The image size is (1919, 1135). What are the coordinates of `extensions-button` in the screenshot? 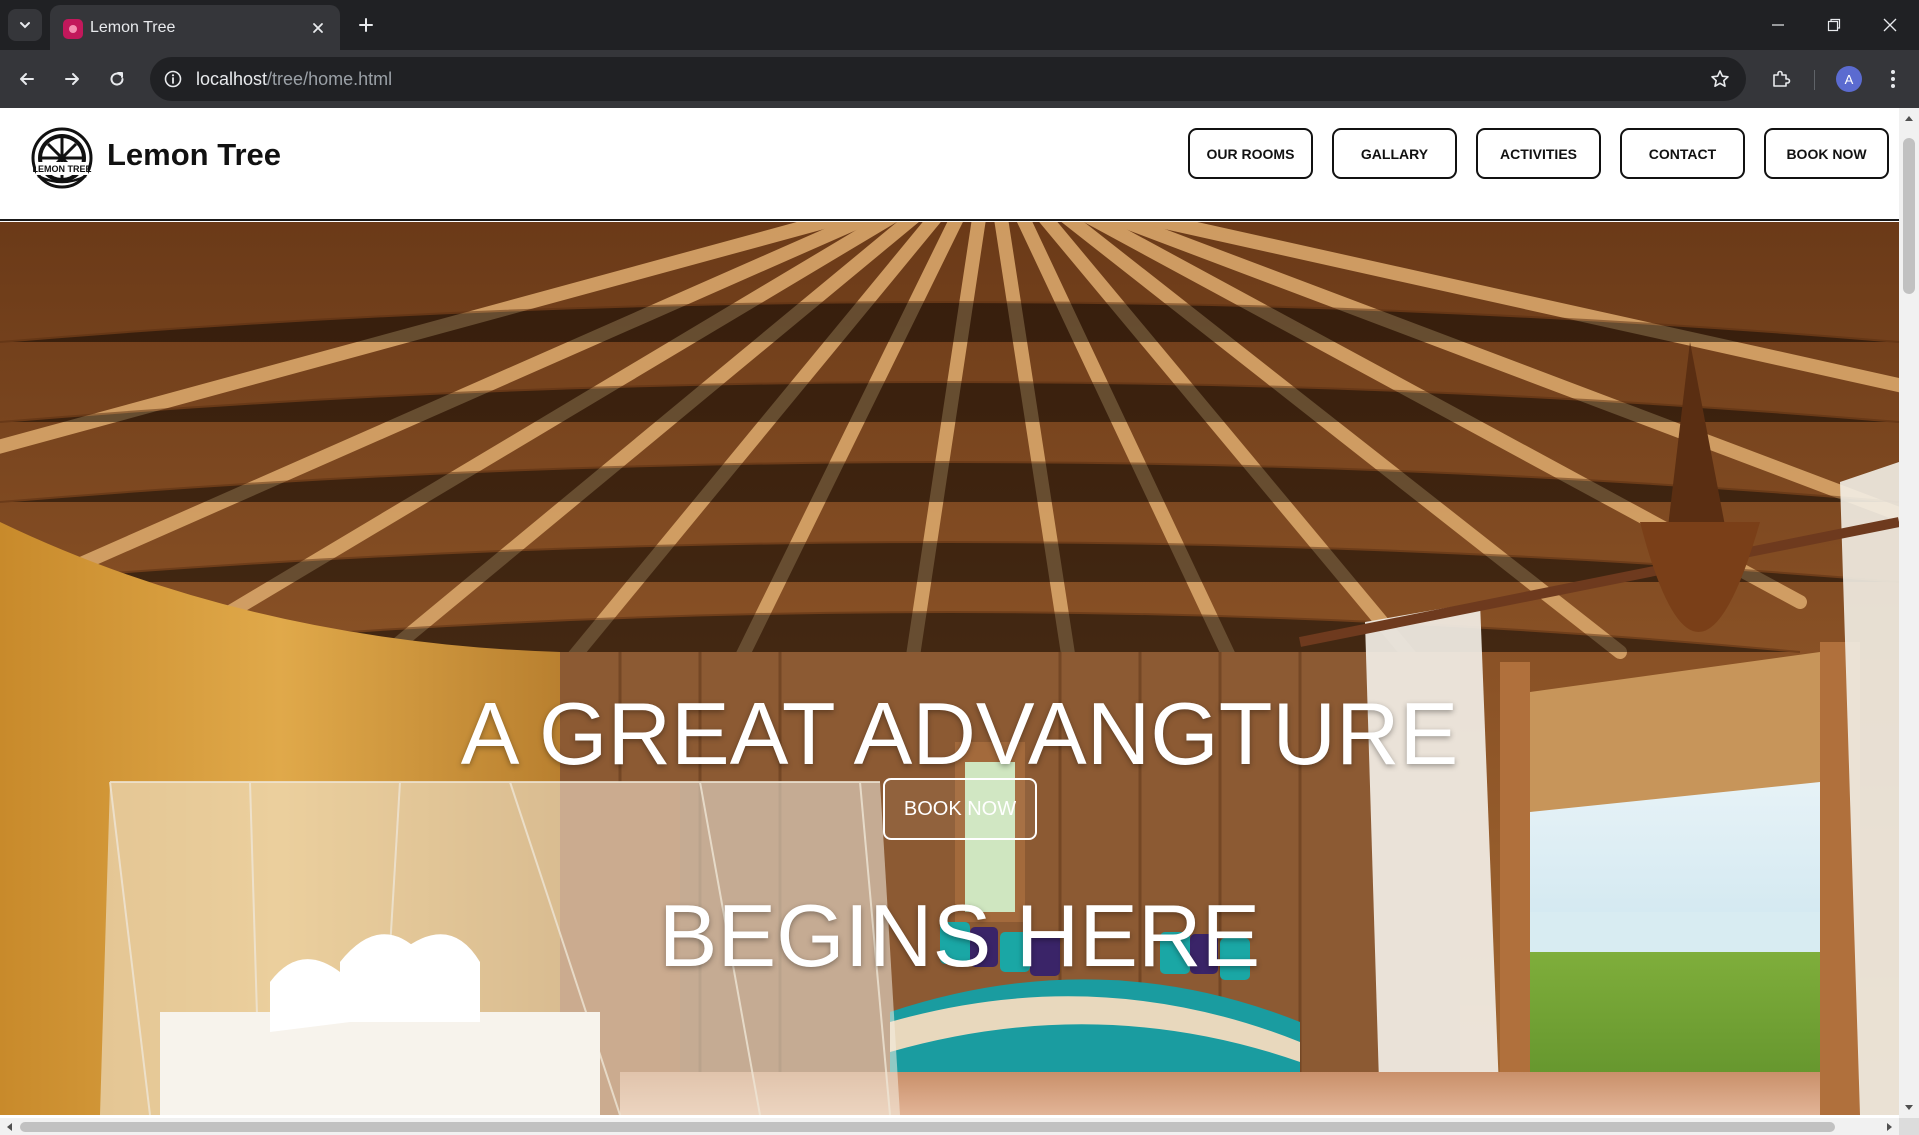 It's located at (1781, 79).